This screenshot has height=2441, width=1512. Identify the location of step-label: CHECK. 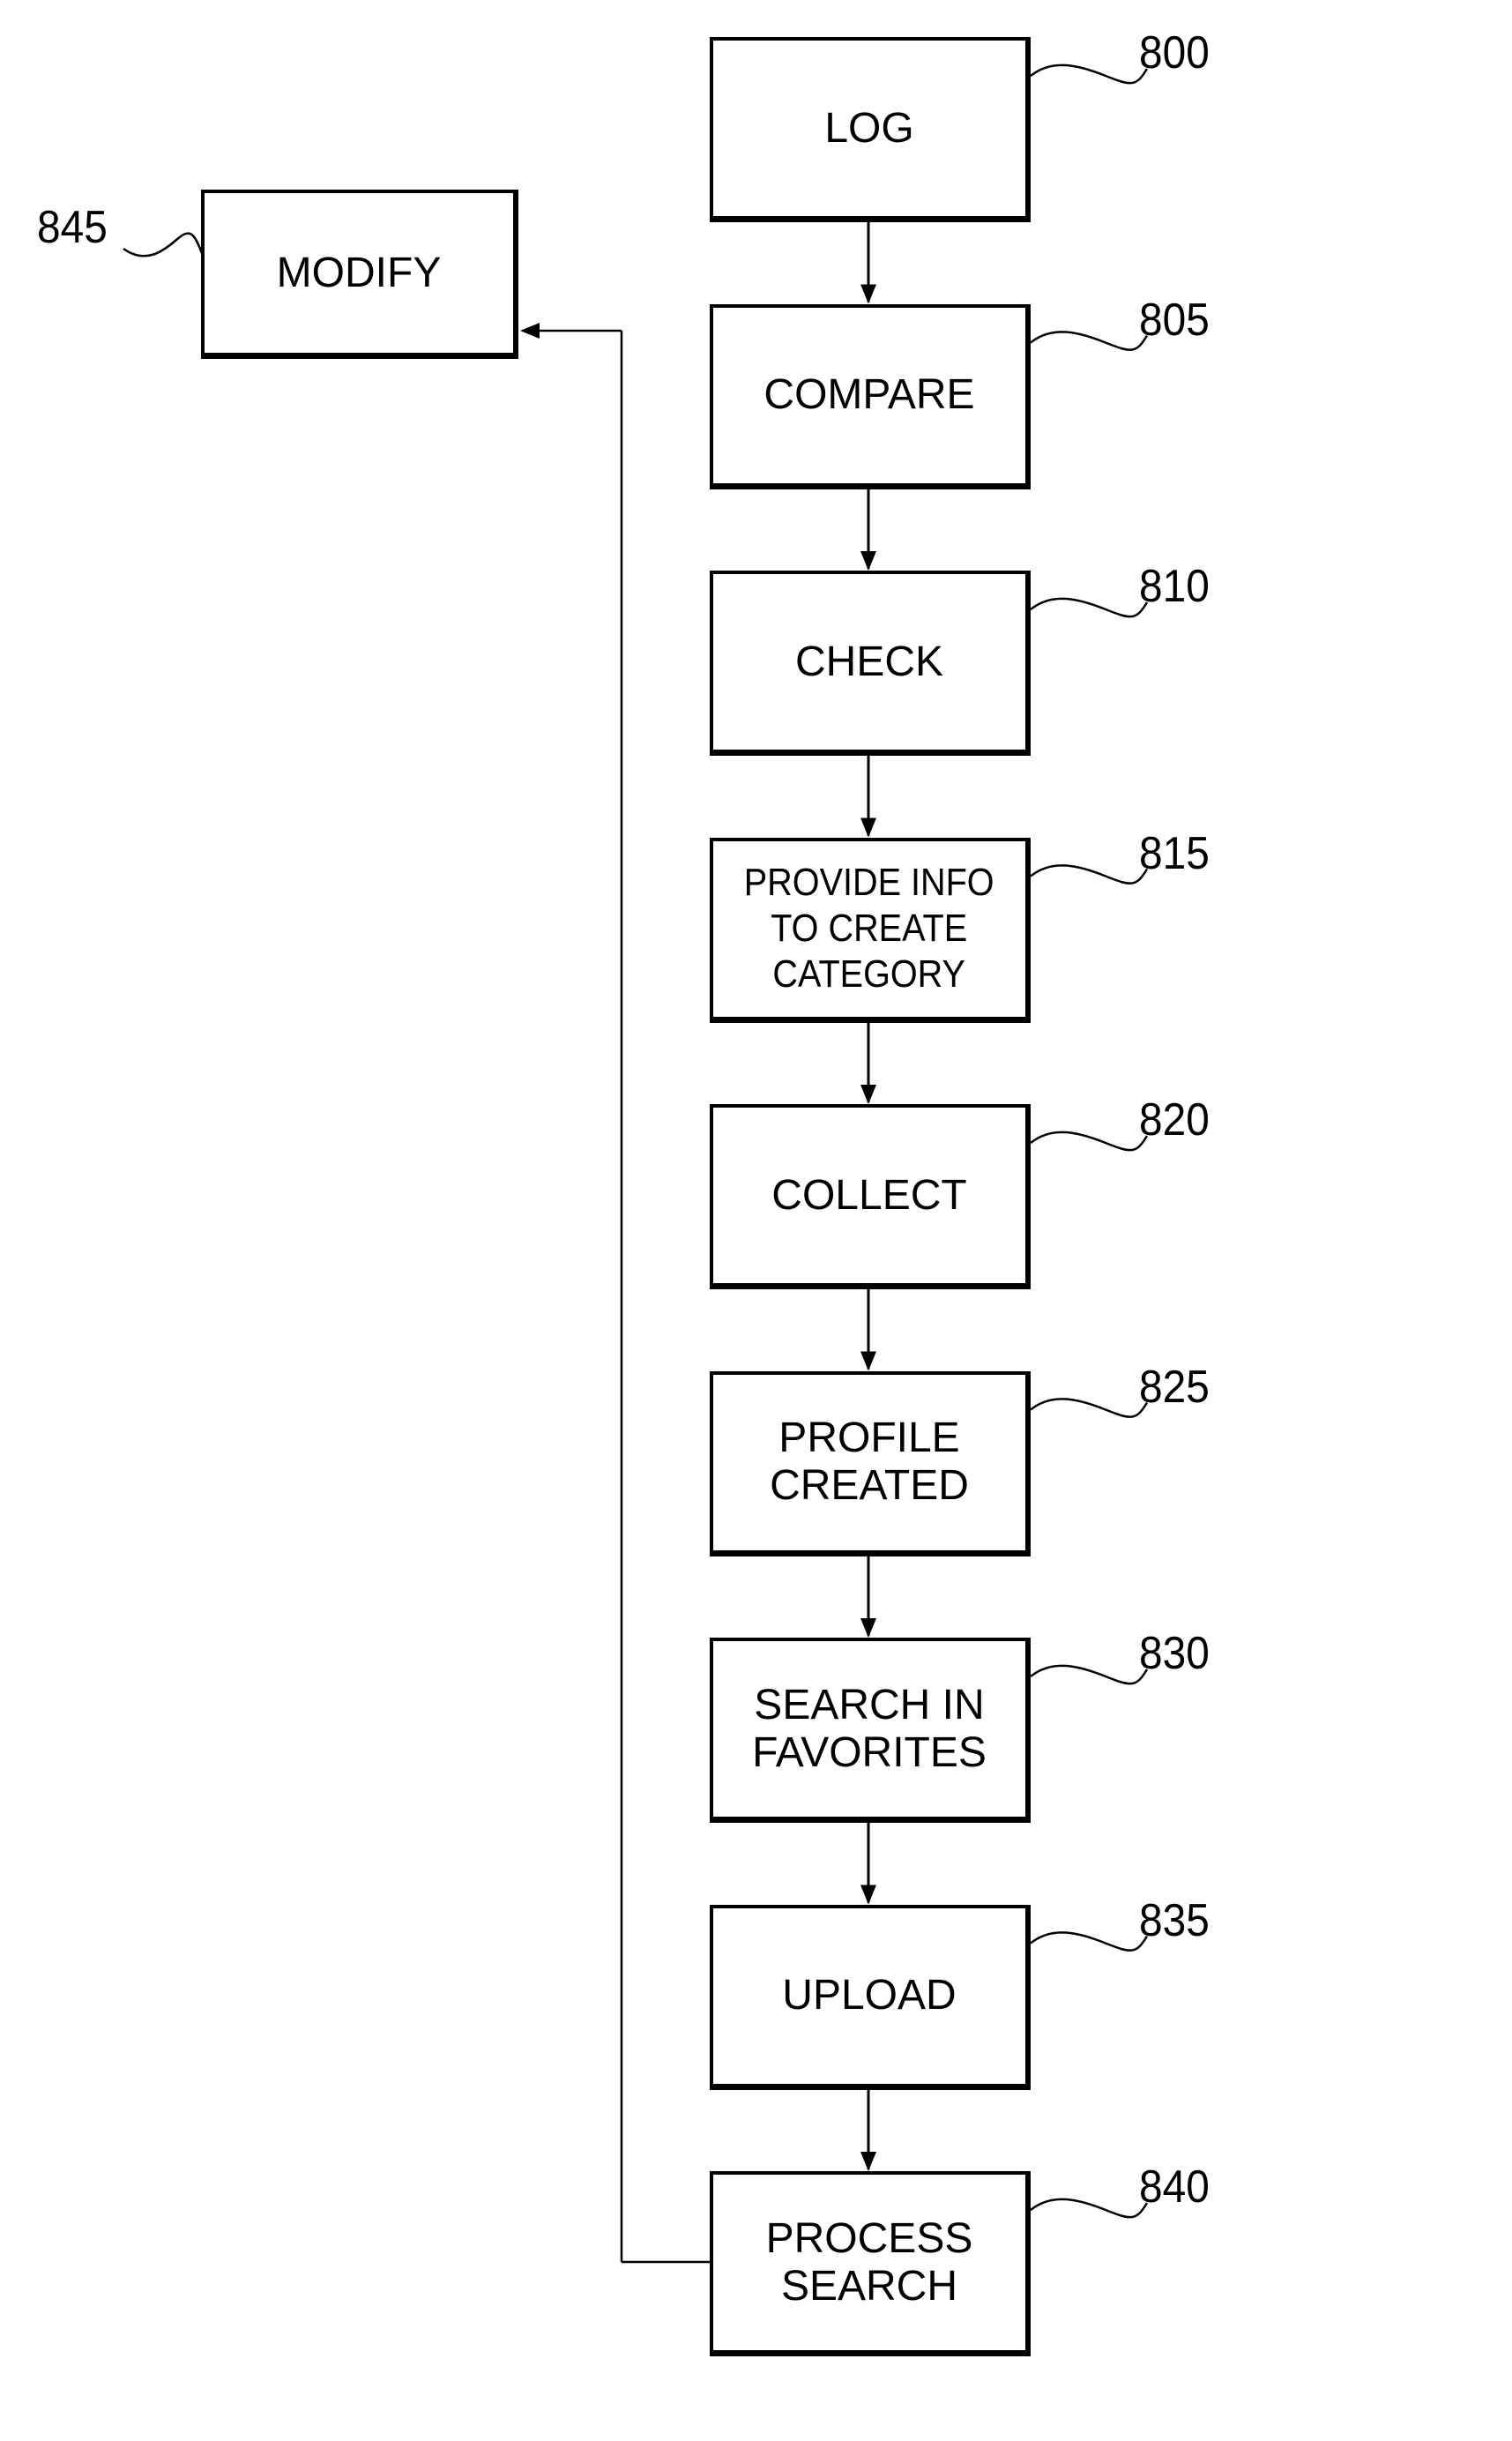
(869, 661).